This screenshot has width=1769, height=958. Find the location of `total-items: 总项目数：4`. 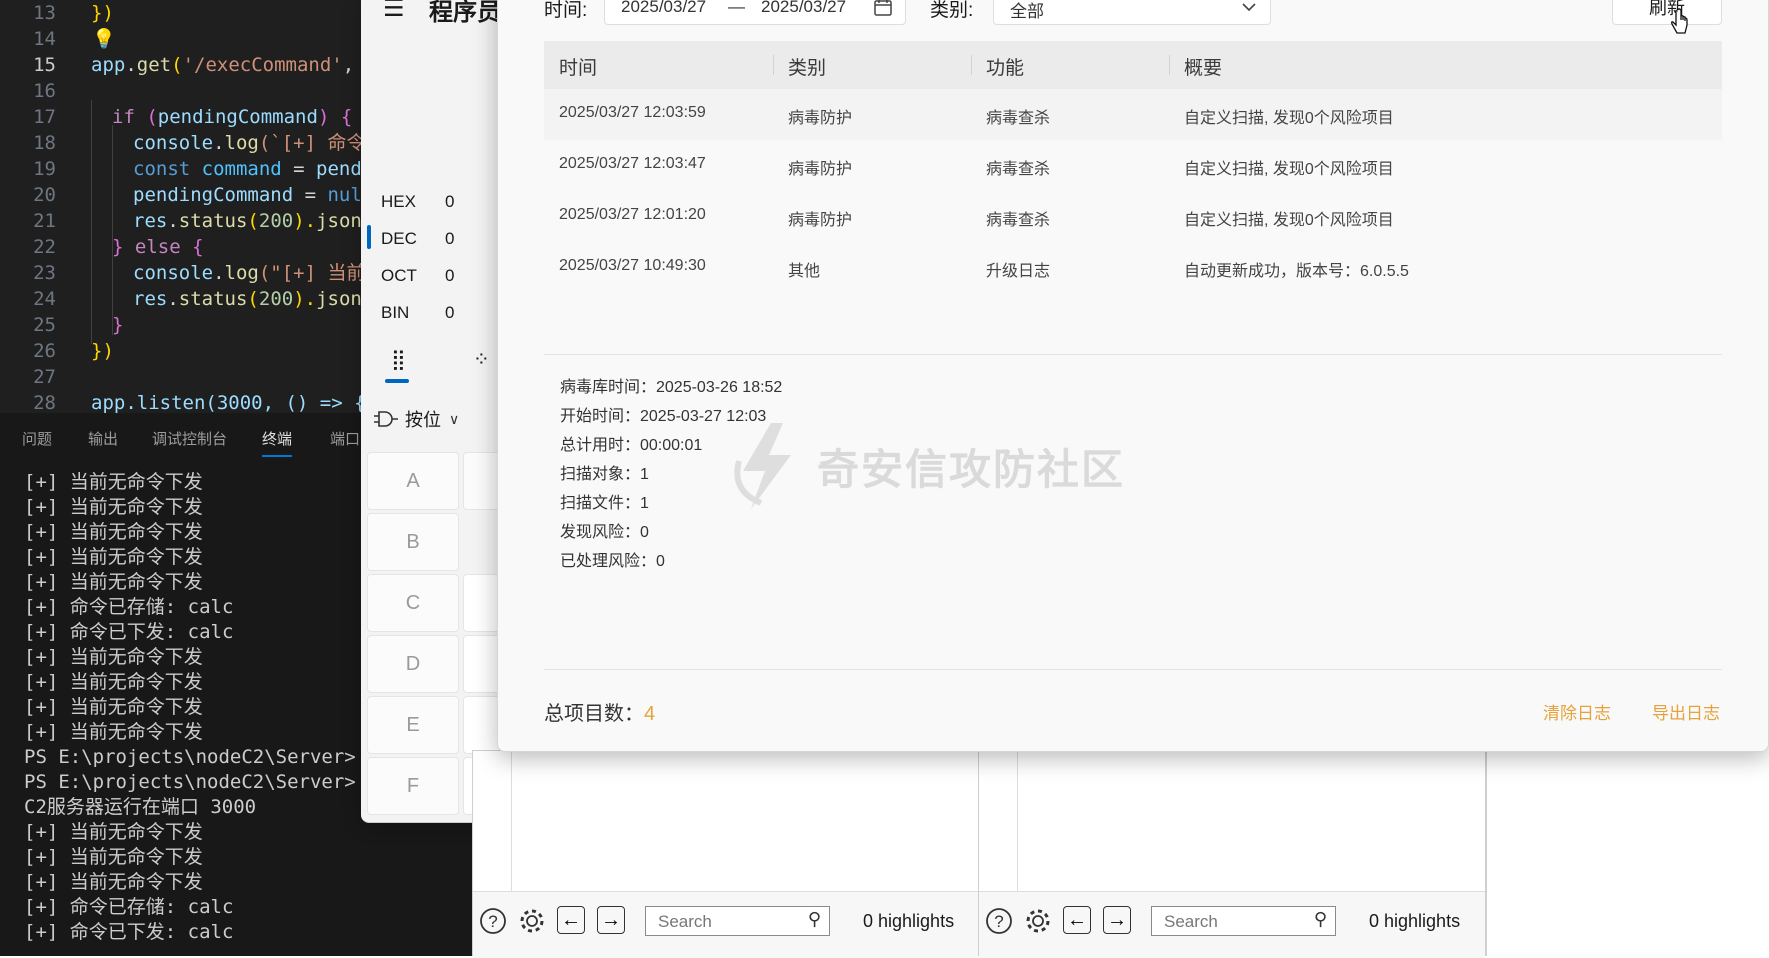

total-items: 总项目数：4 is located at coordinates (600, 714).